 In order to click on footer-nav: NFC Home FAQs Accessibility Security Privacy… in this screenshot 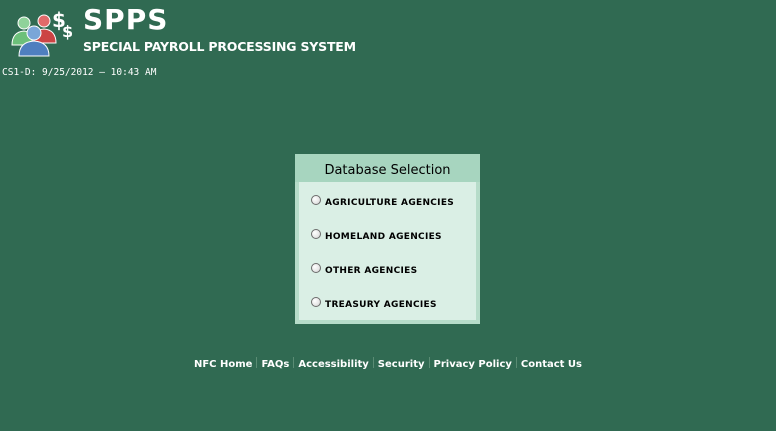, I will do `click(388, 363)`.